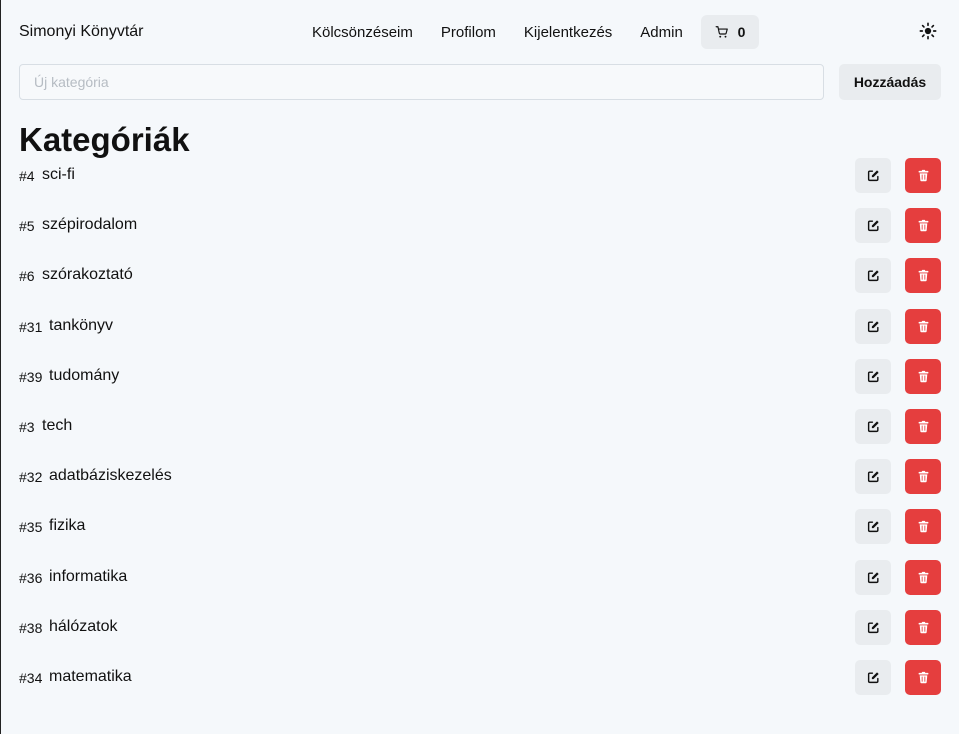  Describe the element at coordinates (568, 32) in the screenshot. I see `nav-link-logout: Kijelentkezés` at that location.